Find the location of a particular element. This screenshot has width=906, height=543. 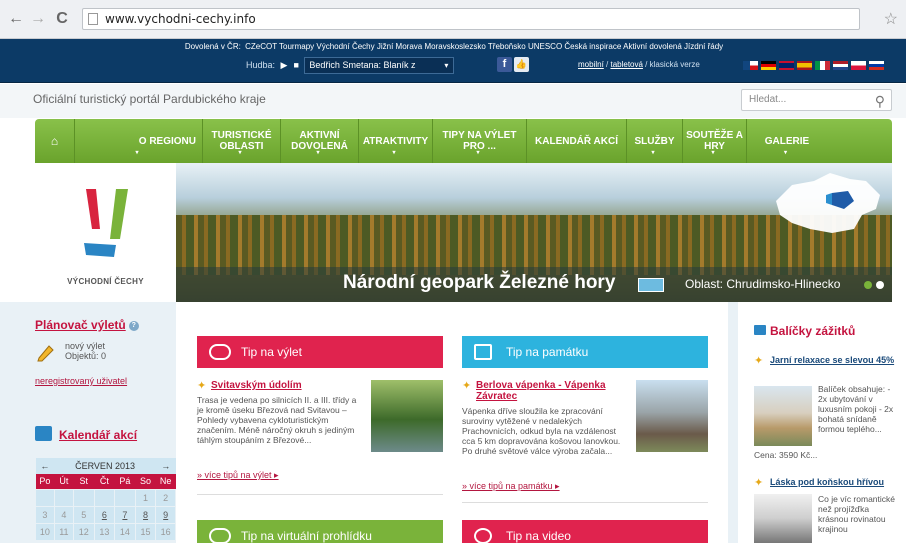

calendar-title: Kalendář akcí is located at coordinates (105, 434).